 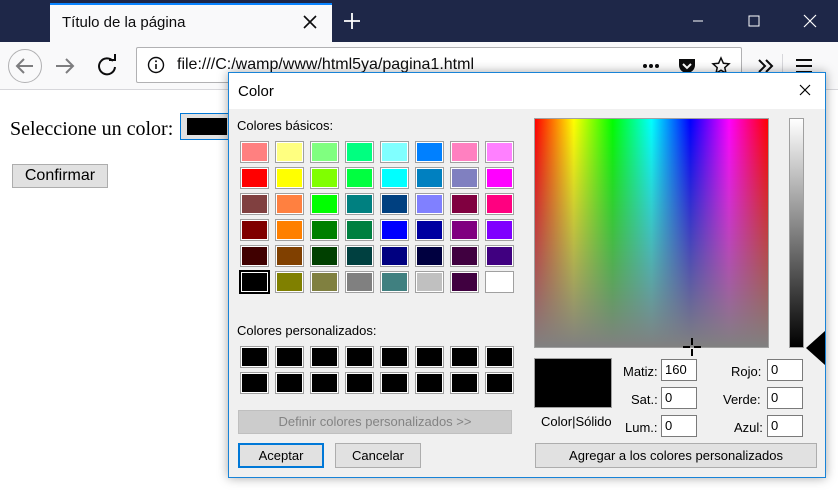 What do you see at coordinates (156, 65) in the screenshot?
I see `info-icon` at bounding box center [156, 65].